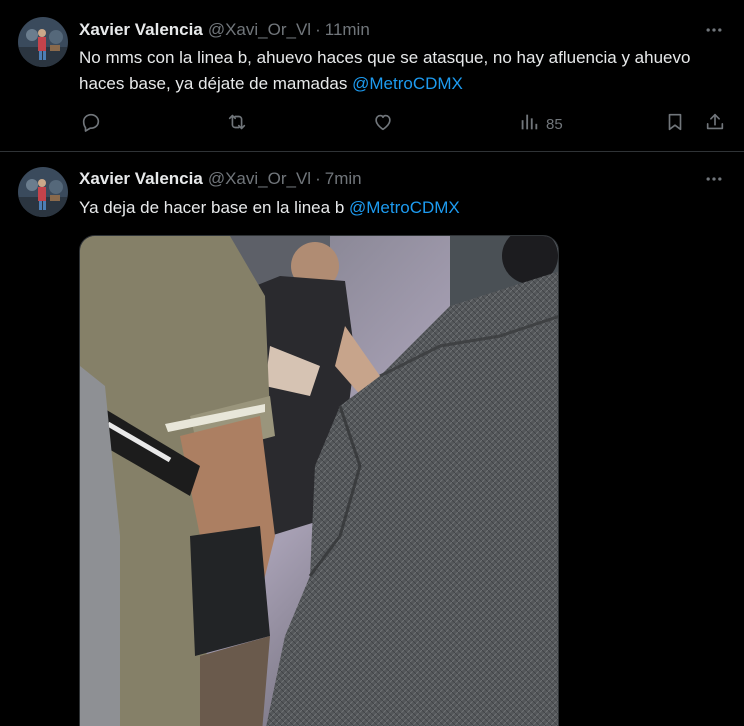  I want to click on like-icon, so click(383, 124).